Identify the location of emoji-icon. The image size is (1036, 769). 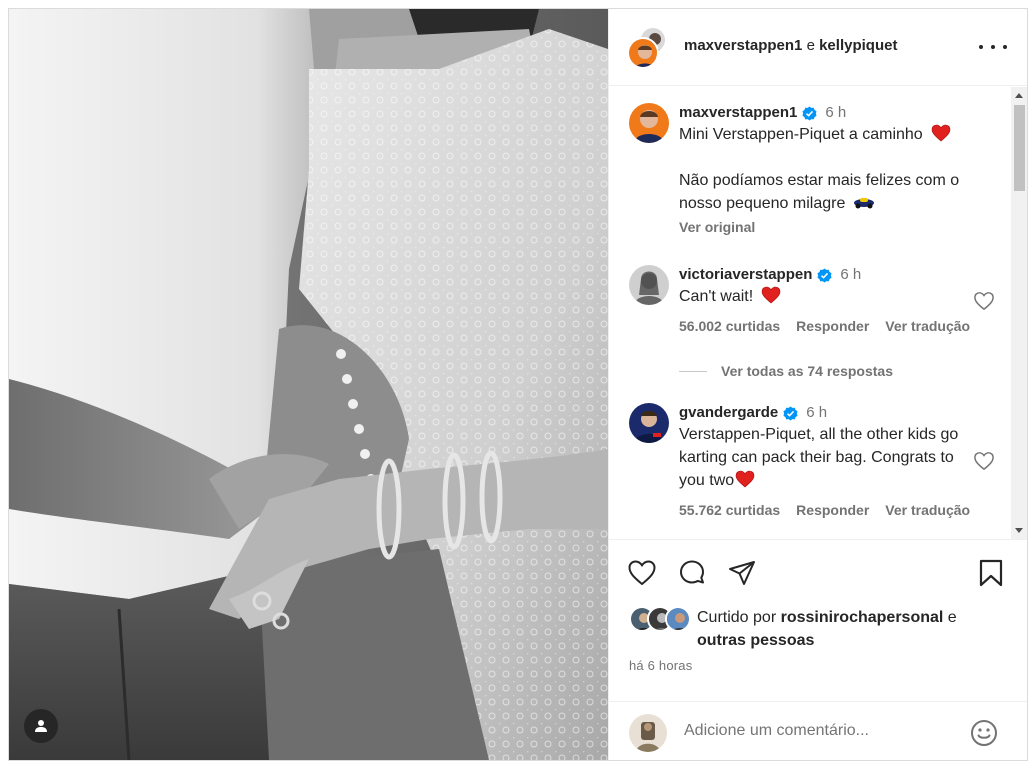
(984, 733).